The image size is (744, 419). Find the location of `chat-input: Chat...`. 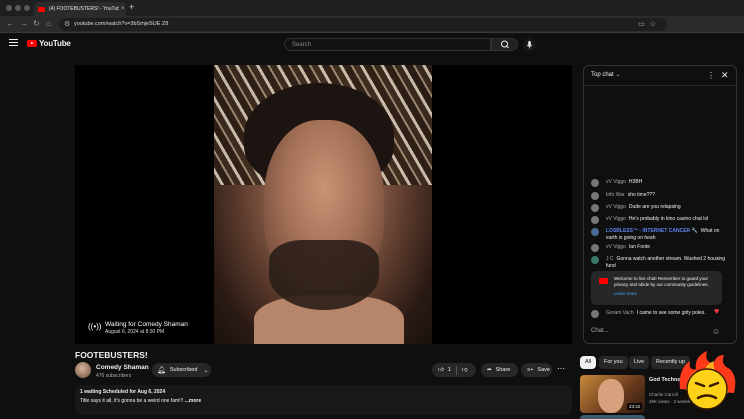

chat-input: Chat... is located at coordinates (600, 331).